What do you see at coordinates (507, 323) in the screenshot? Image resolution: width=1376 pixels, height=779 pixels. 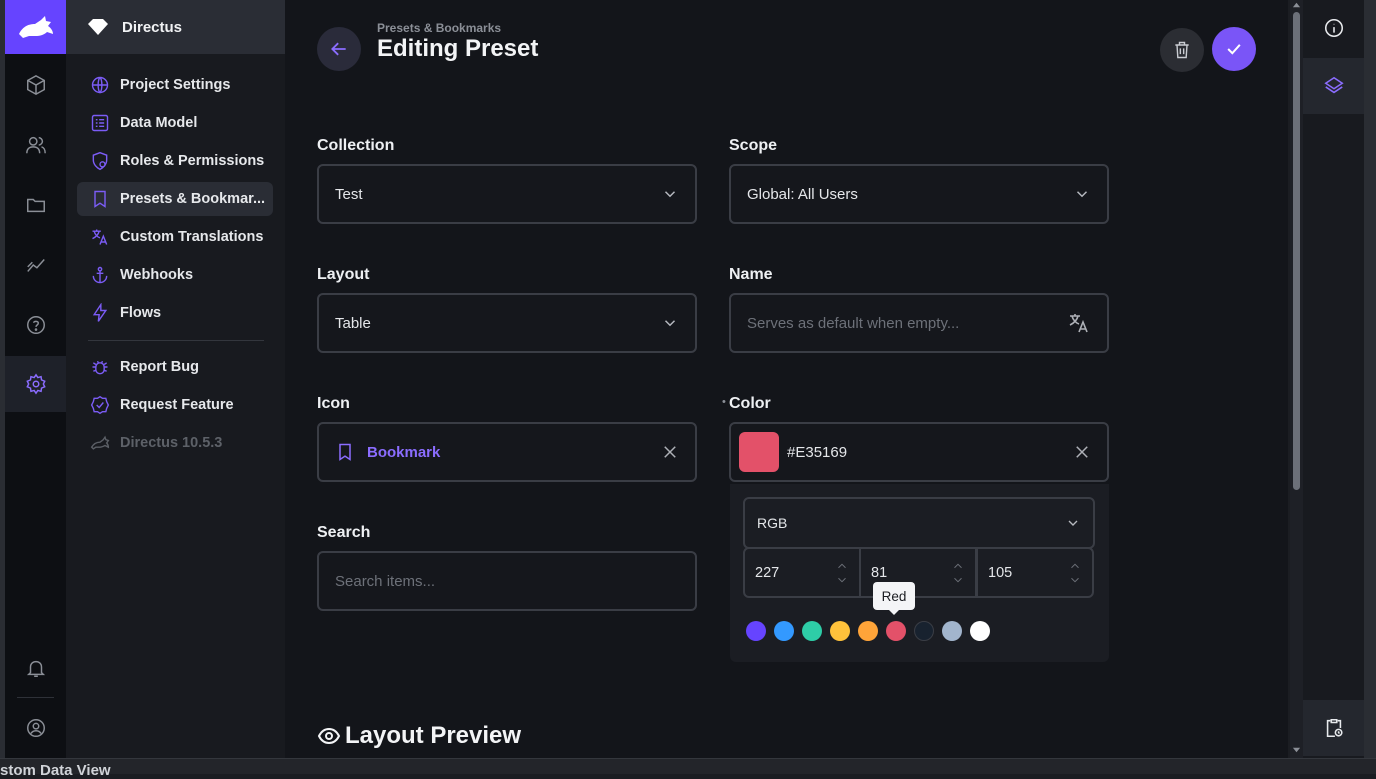 I see `layout-select: Table` at bounding box center [507, 323].